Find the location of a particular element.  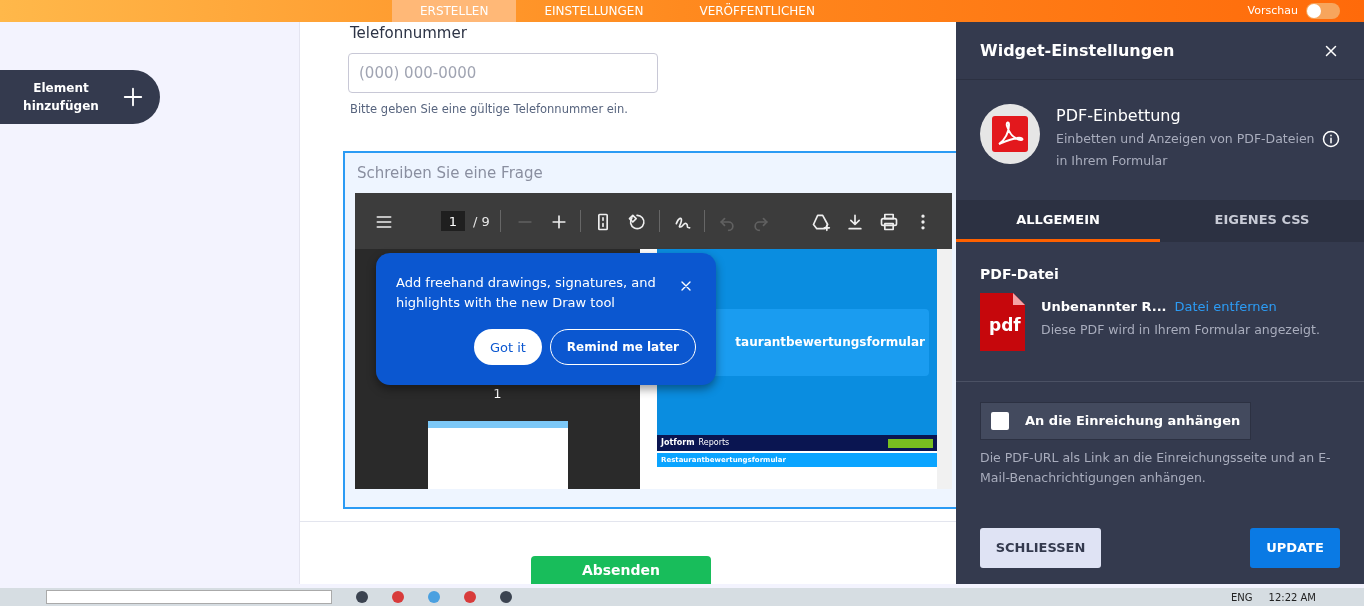

page-number-input: 1 is located at coordinates (453, 221).